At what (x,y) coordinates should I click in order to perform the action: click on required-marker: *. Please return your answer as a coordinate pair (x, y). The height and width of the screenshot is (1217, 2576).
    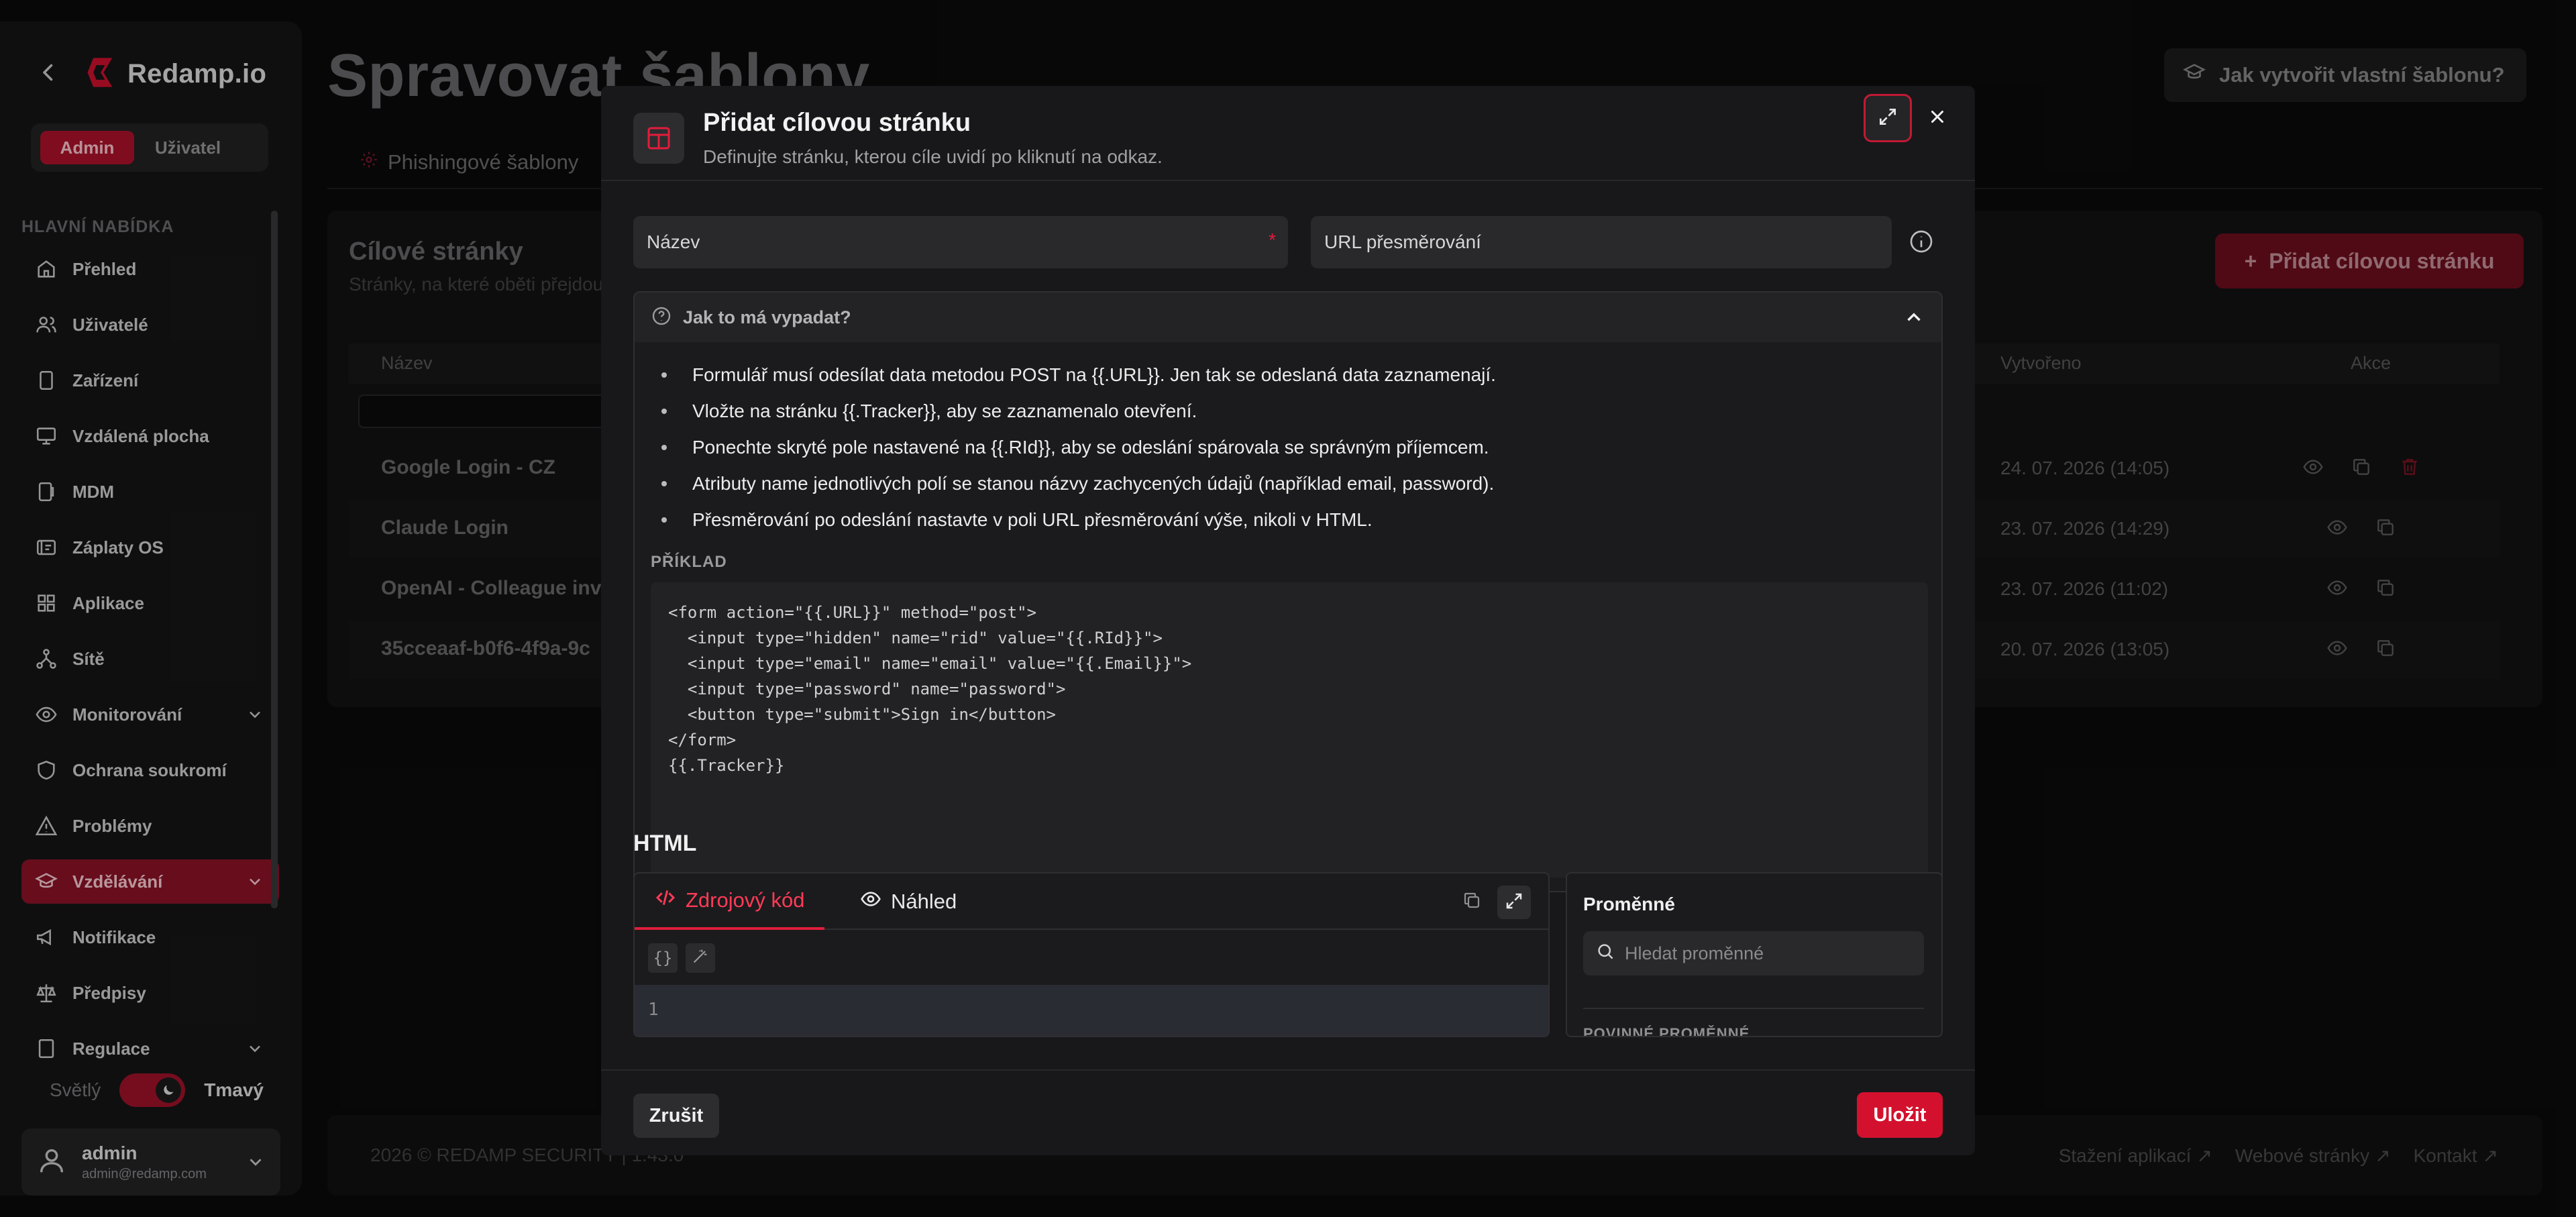
    Looking at the image, I should click on (1272, 240).